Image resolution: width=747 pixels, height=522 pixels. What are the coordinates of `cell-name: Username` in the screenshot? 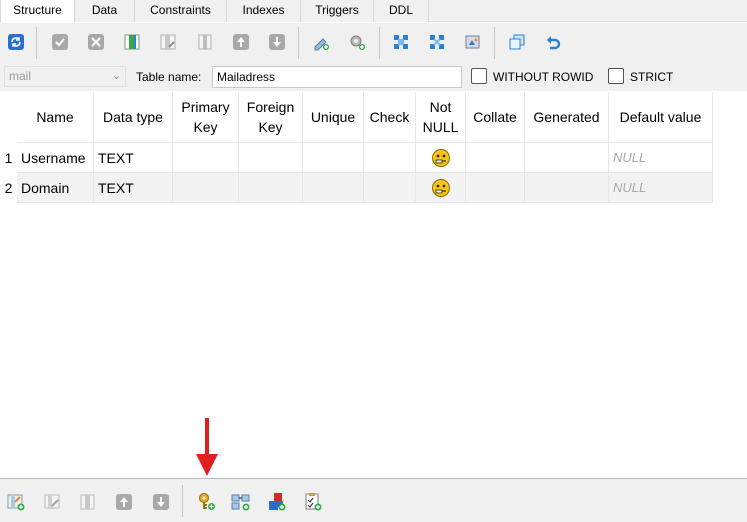 It's located at (55, 158).